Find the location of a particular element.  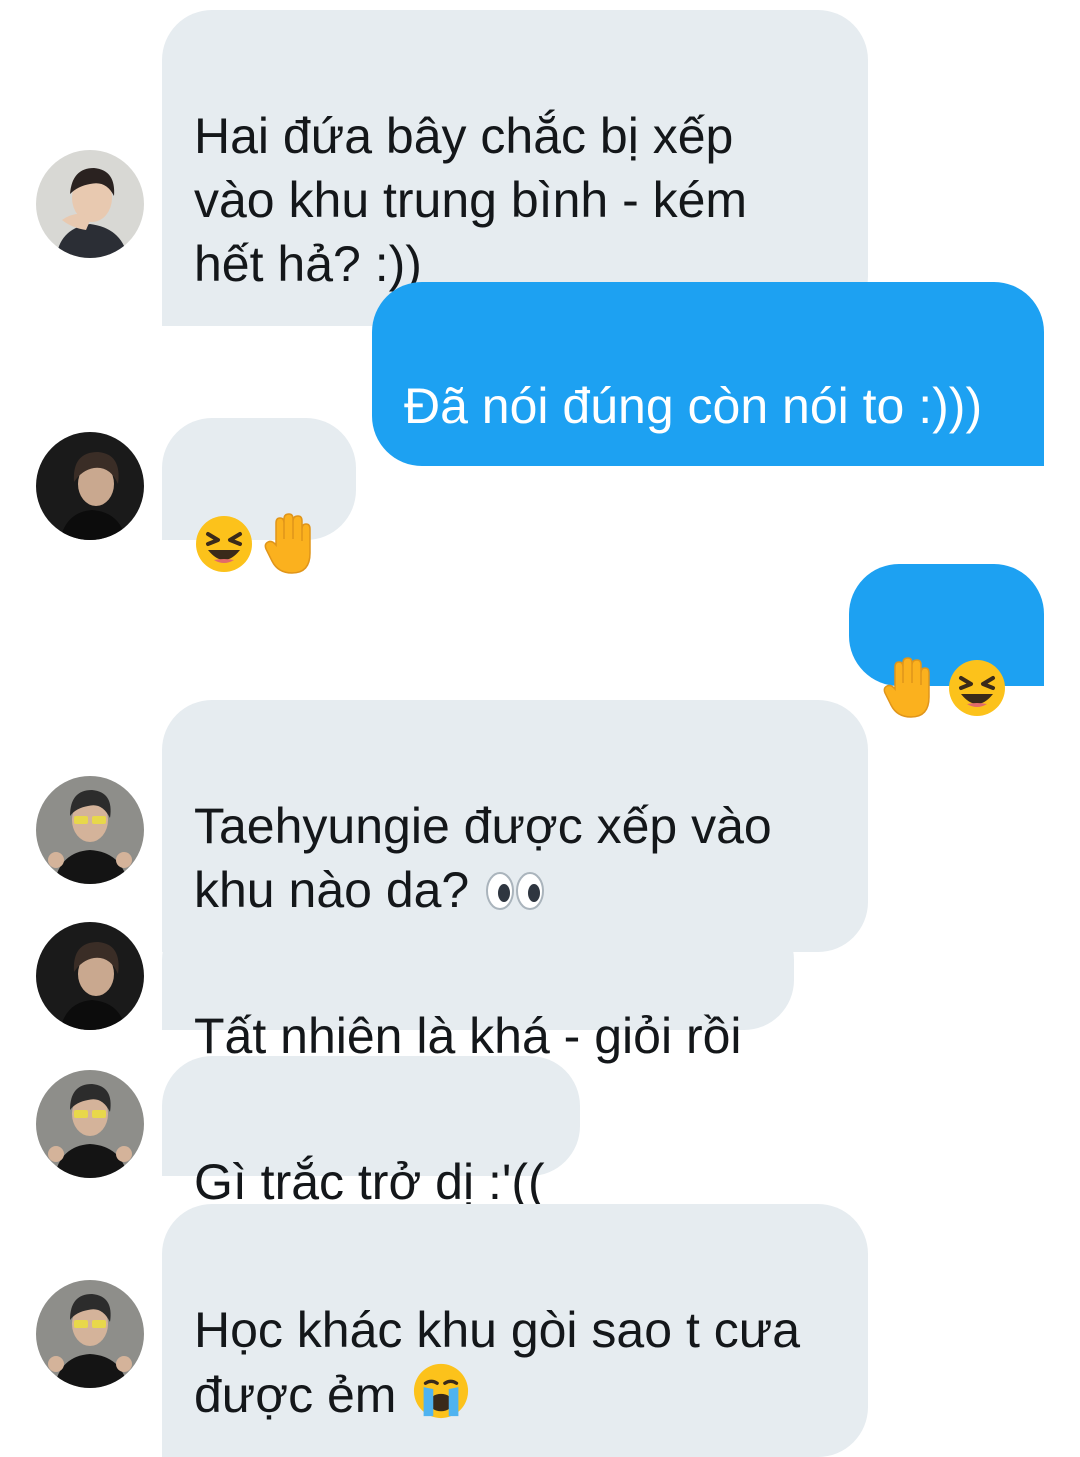

message-bubble-incoming: Gì trắc trở dị :'(( is located at coordinates (371, 1133).